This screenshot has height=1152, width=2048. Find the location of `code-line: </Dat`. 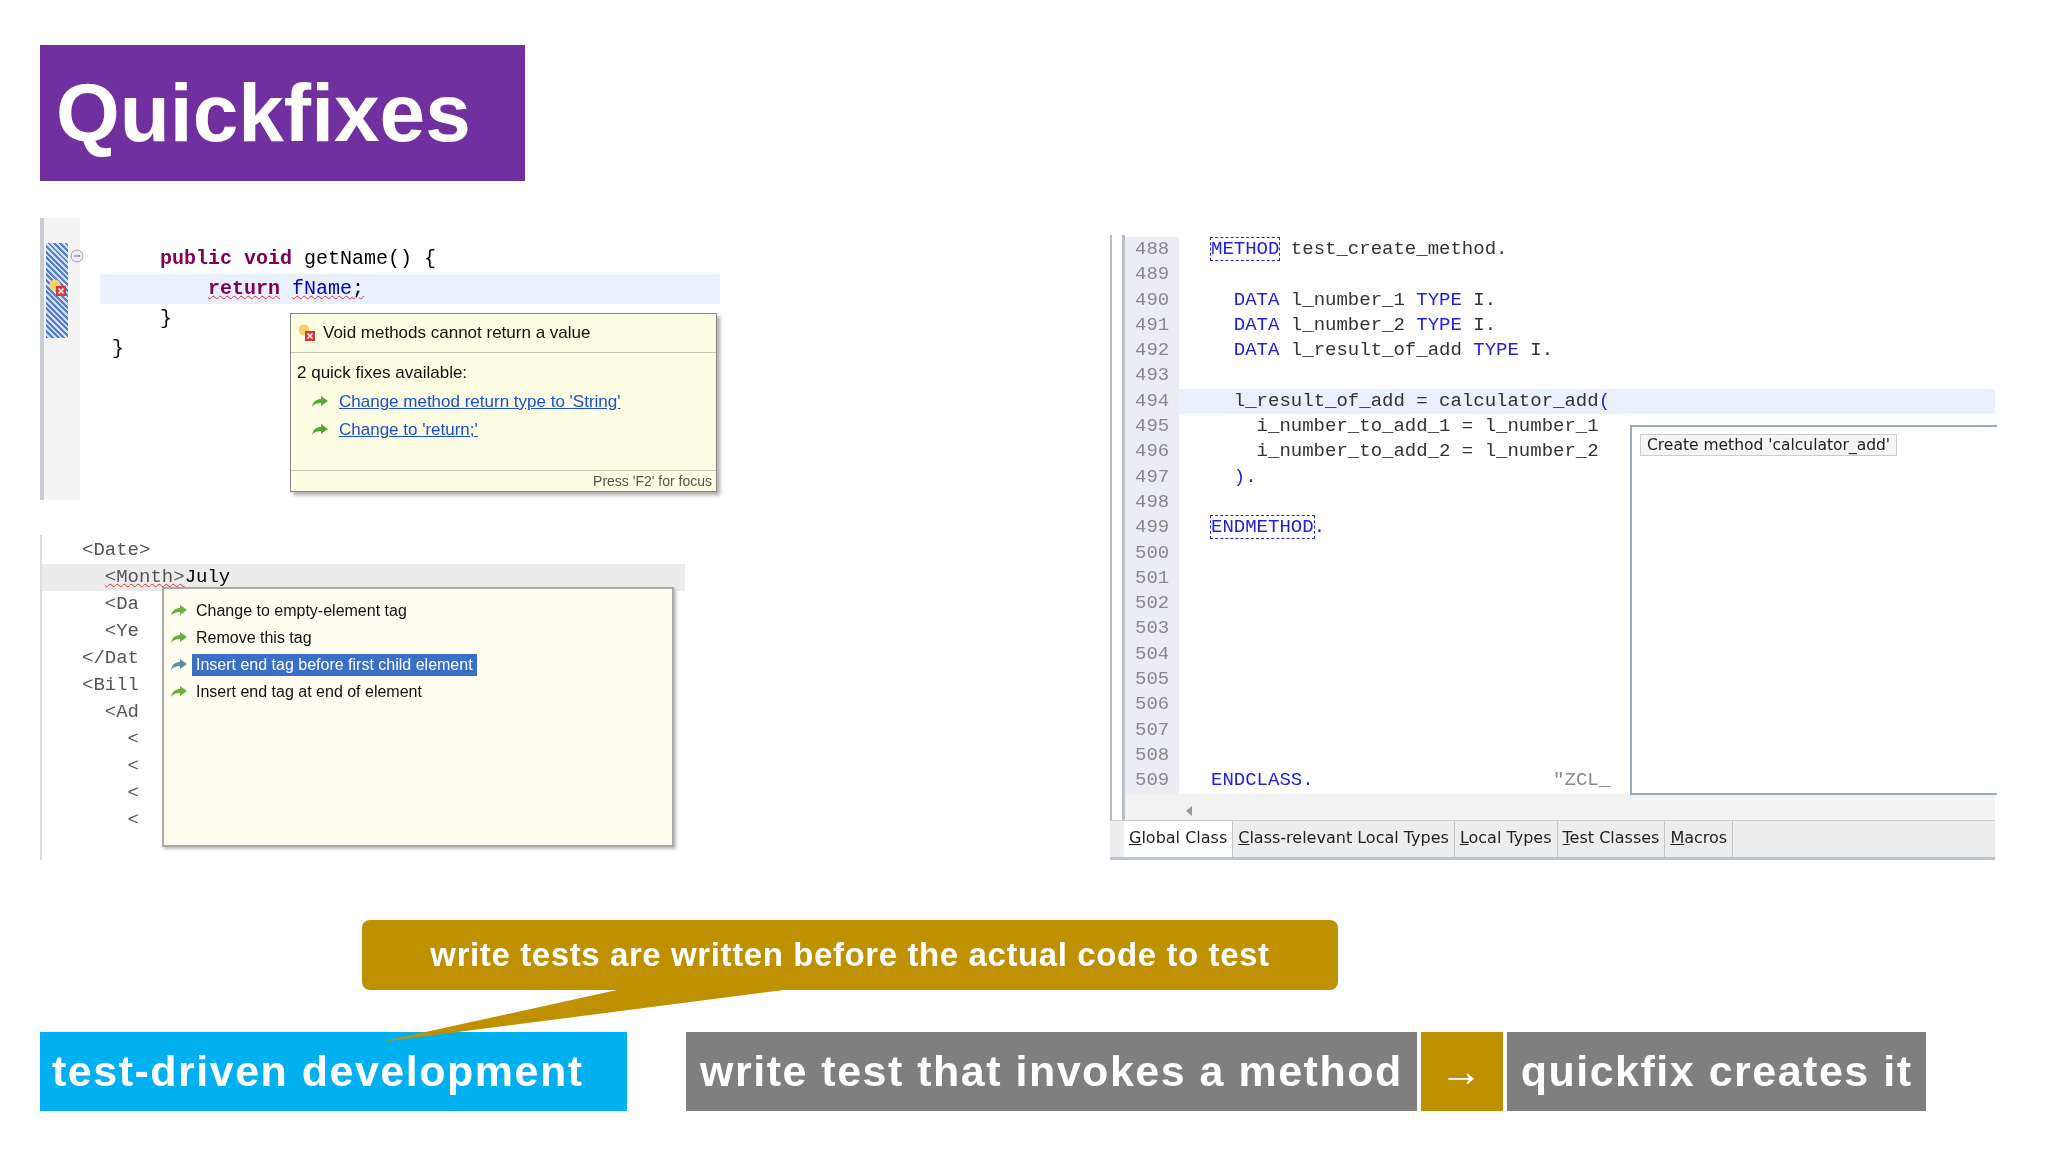

code-line: </Dat is located at coordinates (110, 658).